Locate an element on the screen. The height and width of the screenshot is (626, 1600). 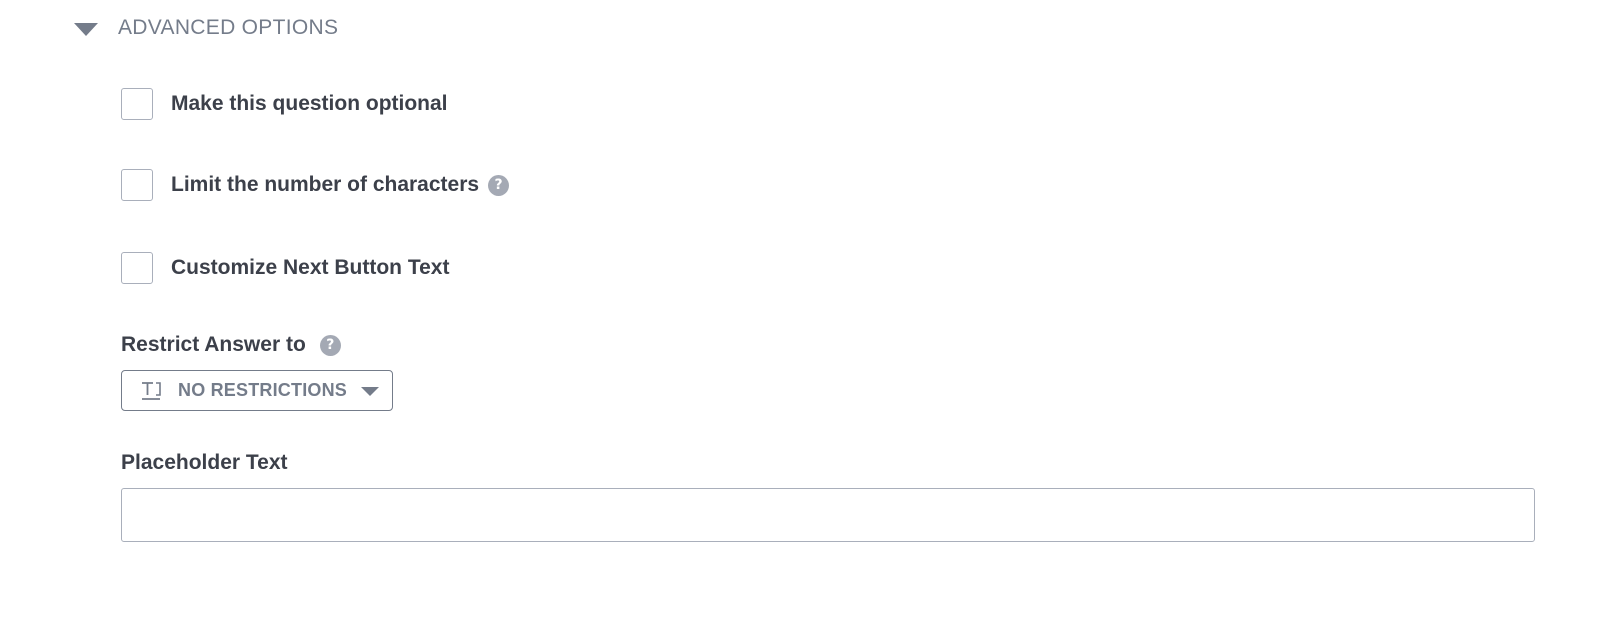
limit-characters-checkbox is located at coordinates (137, 185).